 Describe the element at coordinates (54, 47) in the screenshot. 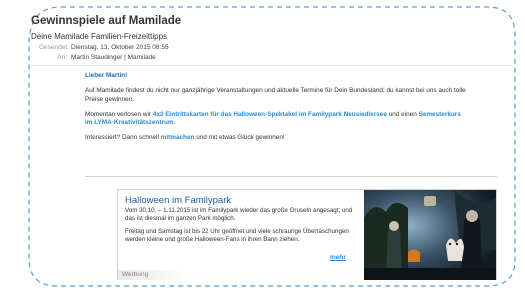

I see `sent-label: Gesendet:` at that location.